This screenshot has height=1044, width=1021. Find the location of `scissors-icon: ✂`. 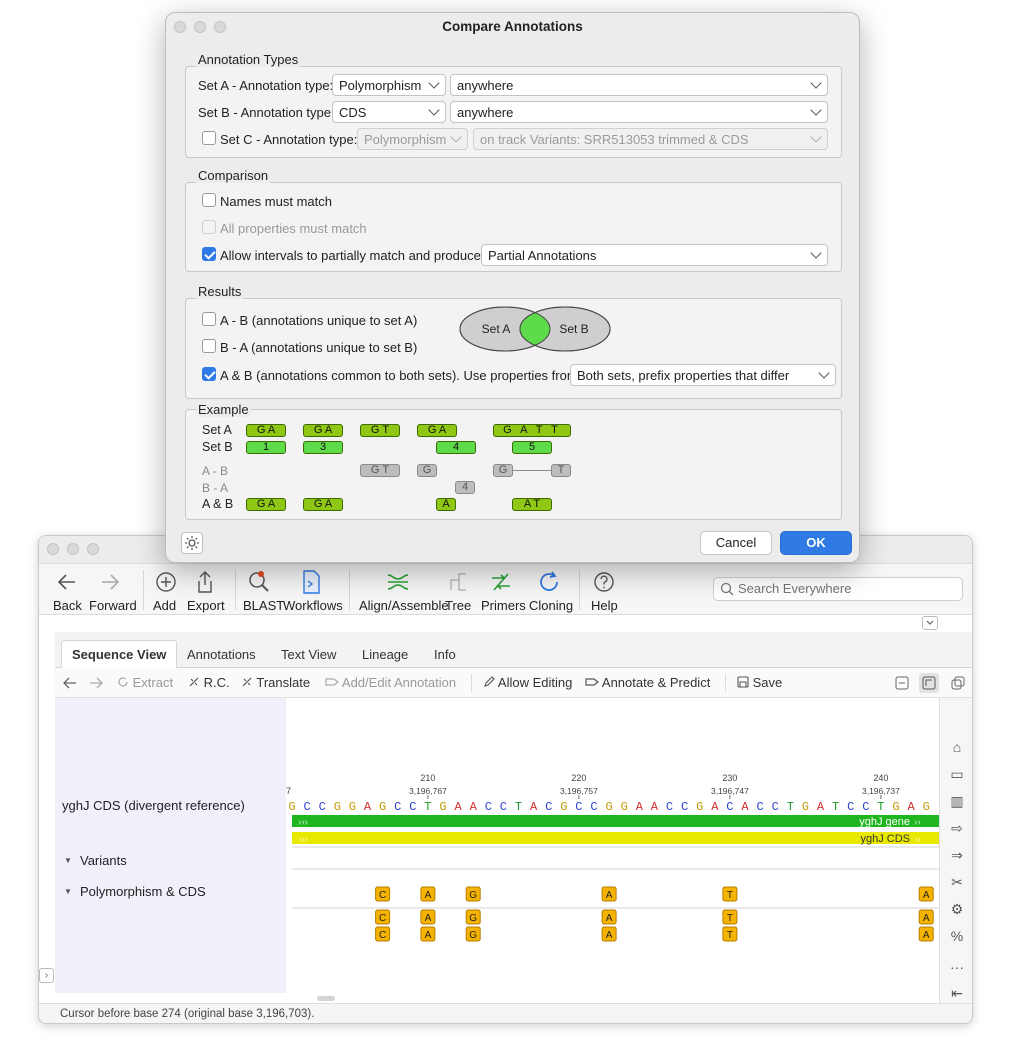

scissors-icon: ✂ is located at coordinates (957, 882).